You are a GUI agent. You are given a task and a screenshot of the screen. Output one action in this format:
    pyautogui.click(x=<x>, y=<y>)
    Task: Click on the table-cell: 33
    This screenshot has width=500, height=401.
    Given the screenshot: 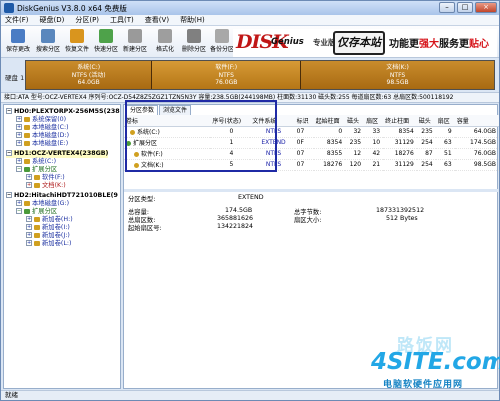 What is the action you would take?
    pyautogui.click(x=374, y=132)
    